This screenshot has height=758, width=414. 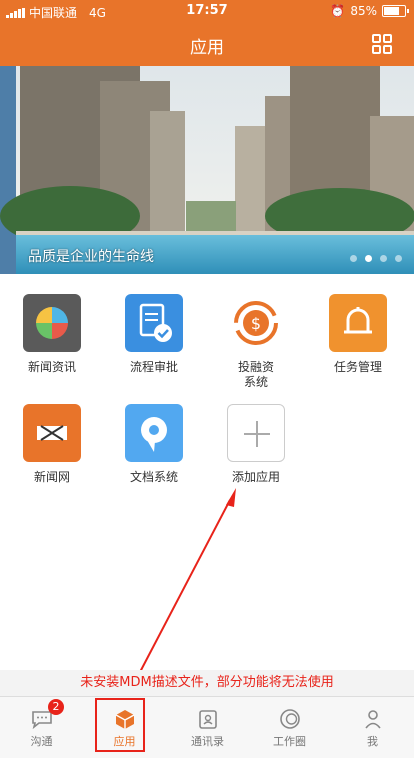 What do you see at coordinates (208, 719) in the screenshot?
I see `contacts-icon` at bounding box center [208, 719].